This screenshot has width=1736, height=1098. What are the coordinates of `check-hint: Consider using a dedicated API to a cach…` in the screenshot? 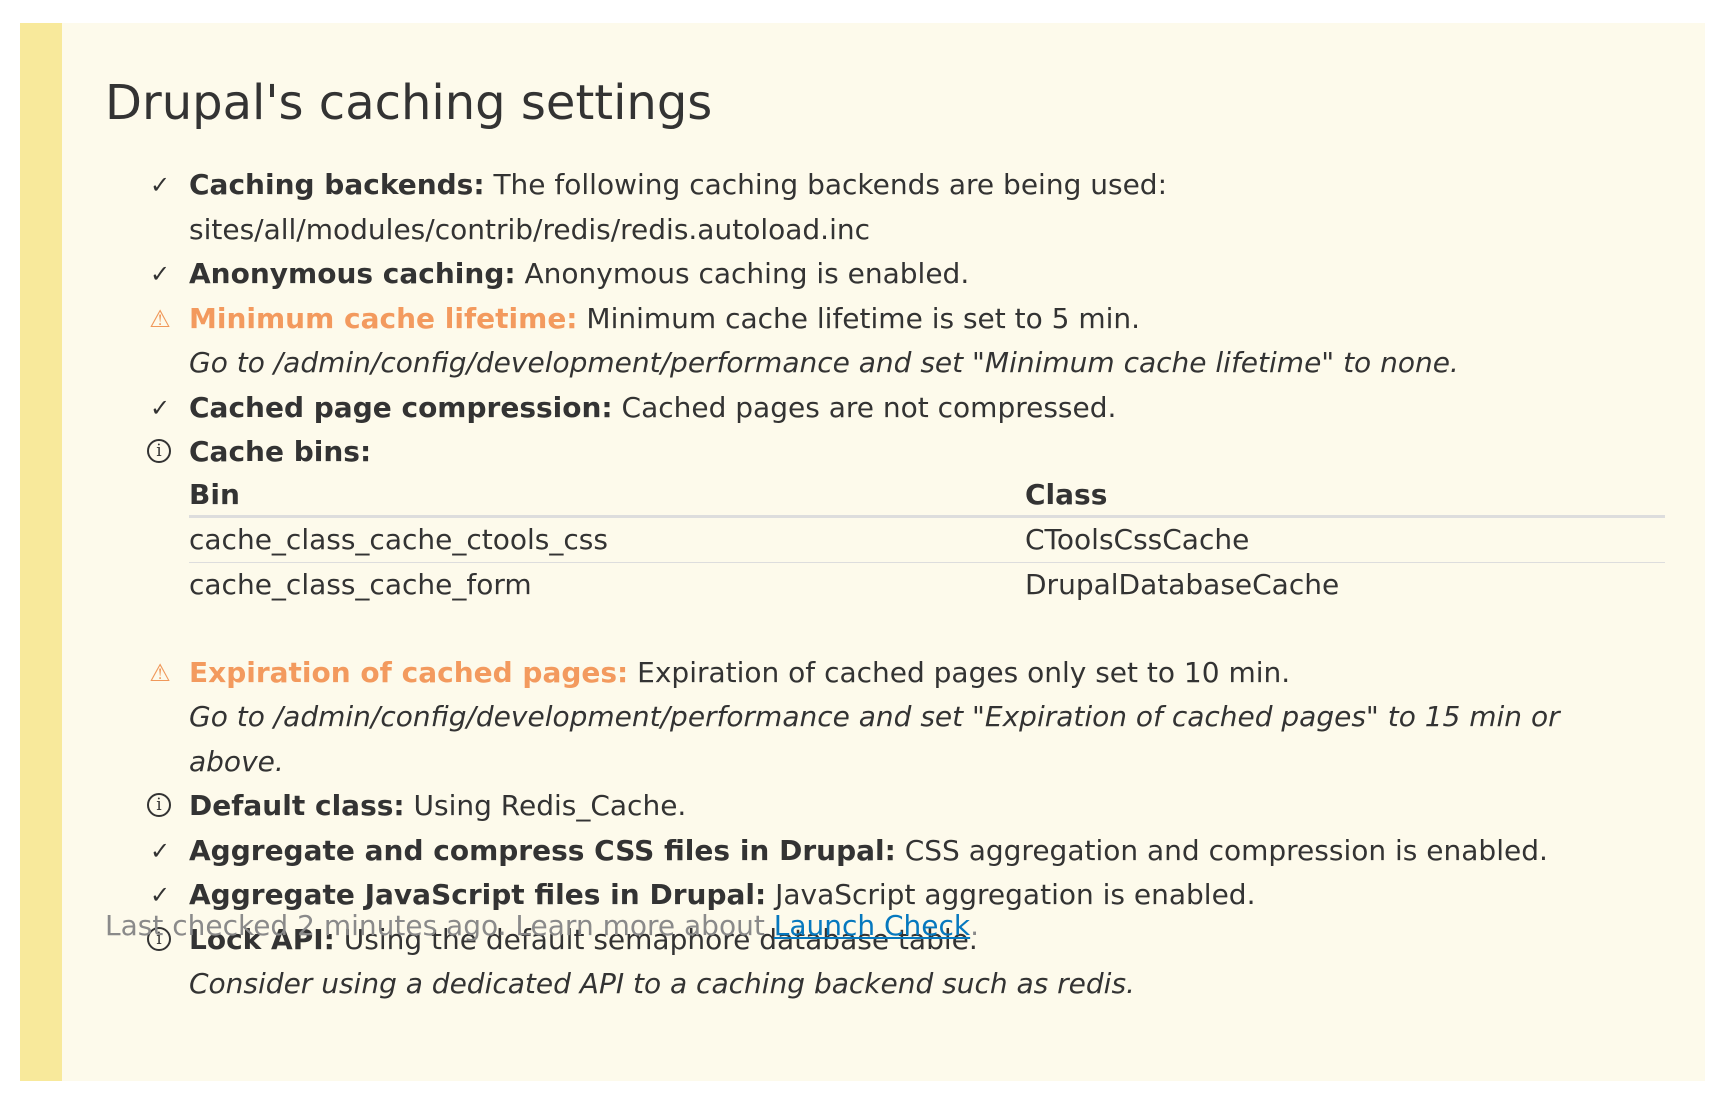 It's located at (662, 983).